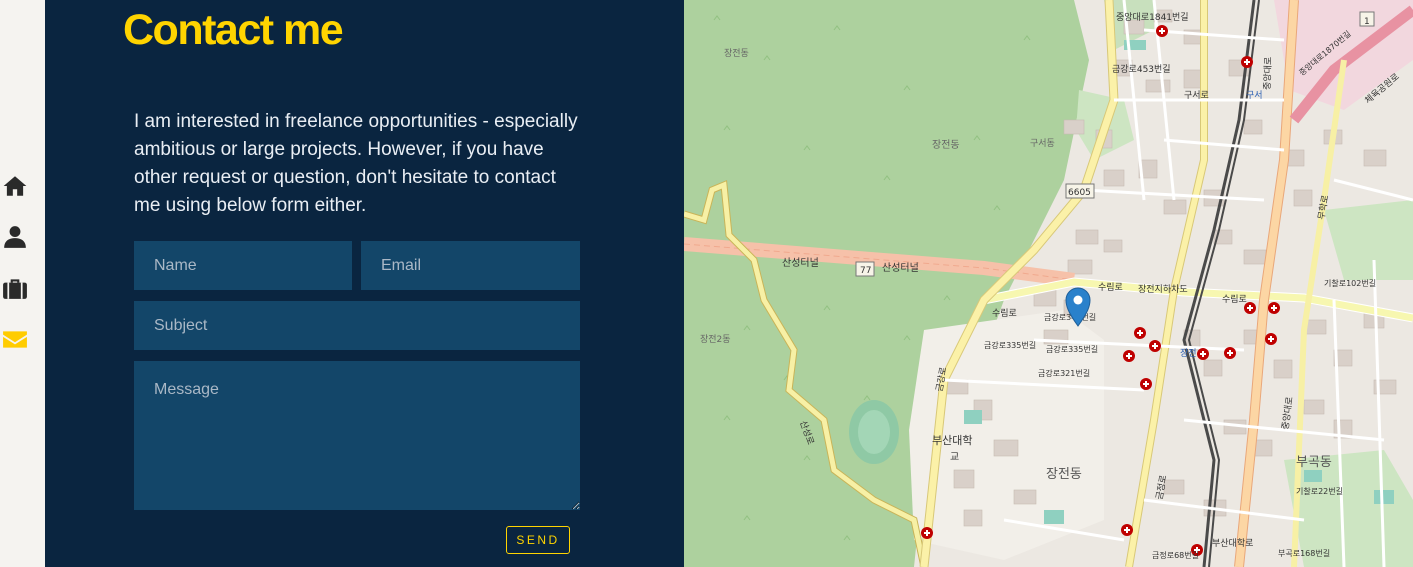  I want to click on map-label: 부곡동, so click(1314, 462).